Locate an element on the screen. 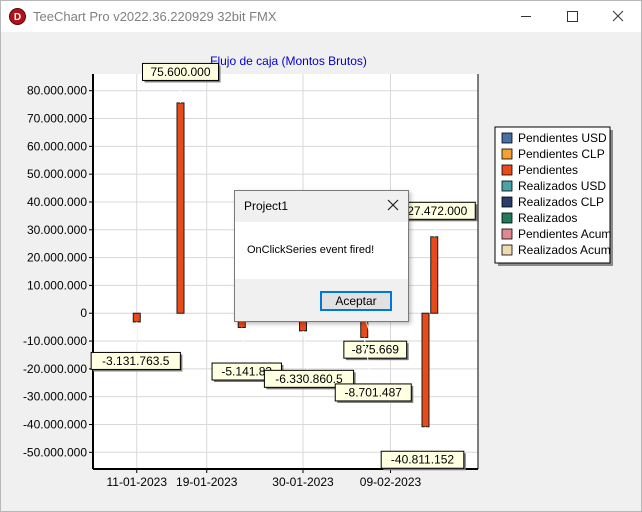 This screenshot has height=512, width=642. legend-label: Realizados Acum is located at coordinates (564, 250).